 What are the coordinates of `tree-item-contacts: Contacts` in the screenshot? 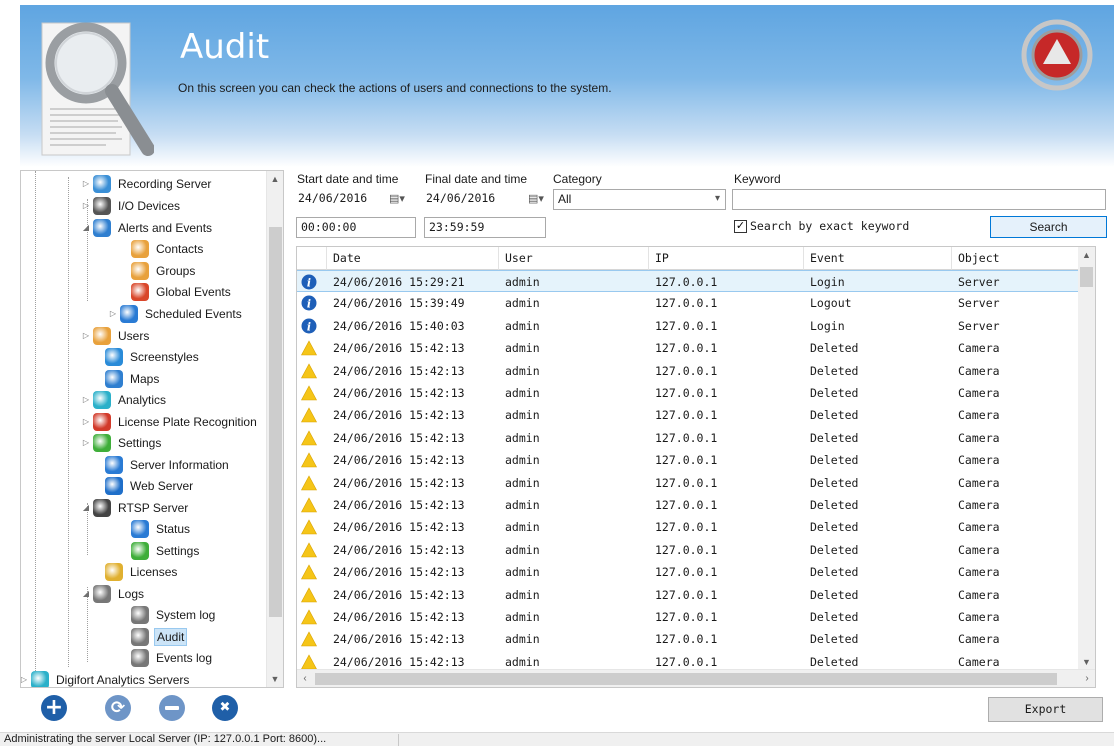 It's located at (162, 248).